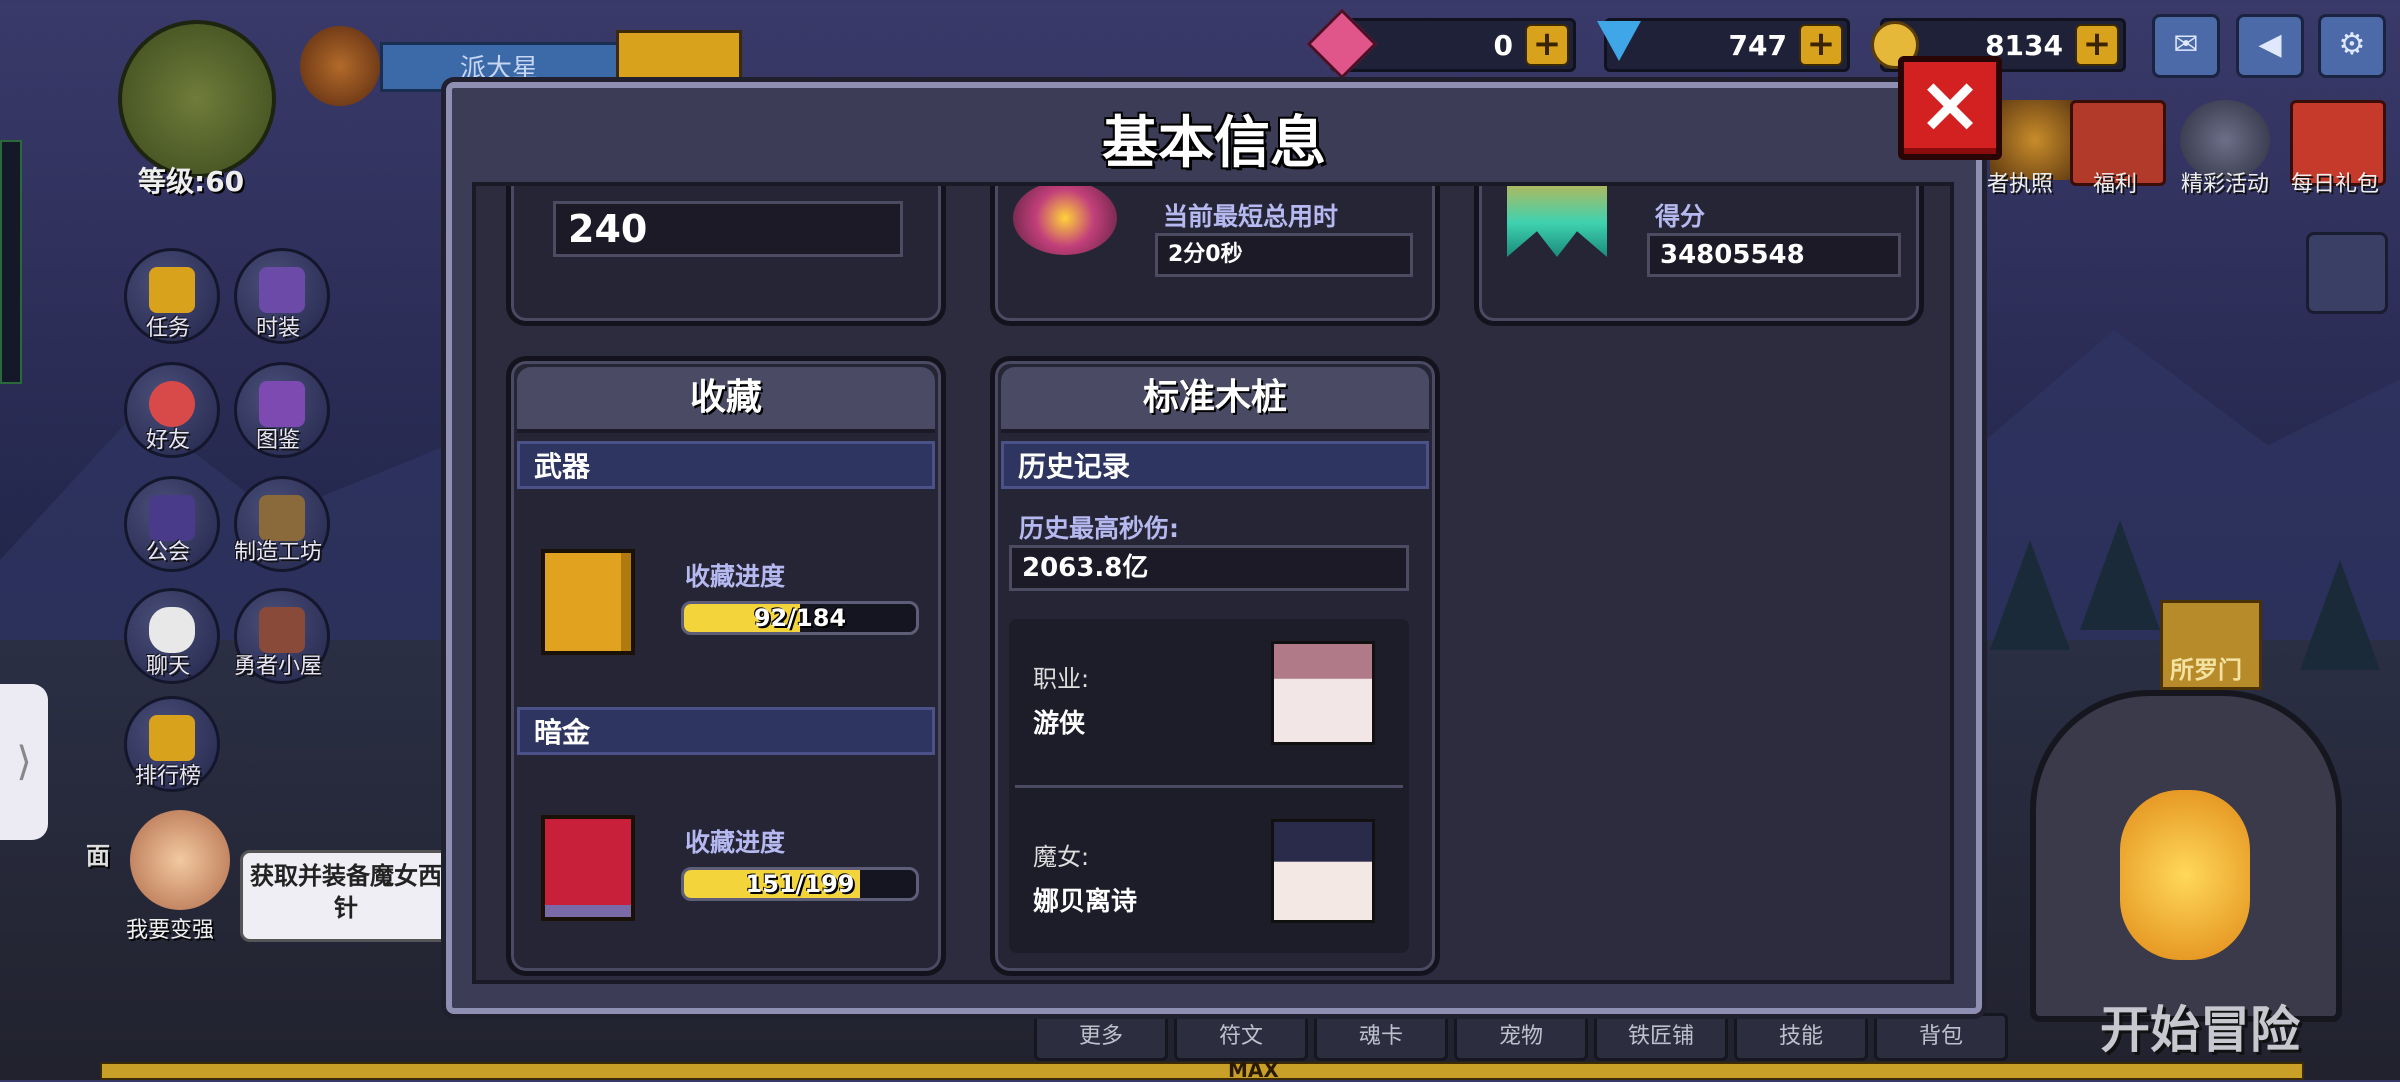 Image resolution: width=2400 pixels, height=1082 pixels. Describe the element at coordinates (1801, 1037) in the screenshot. I see `tab-skills: 技能` at that location.